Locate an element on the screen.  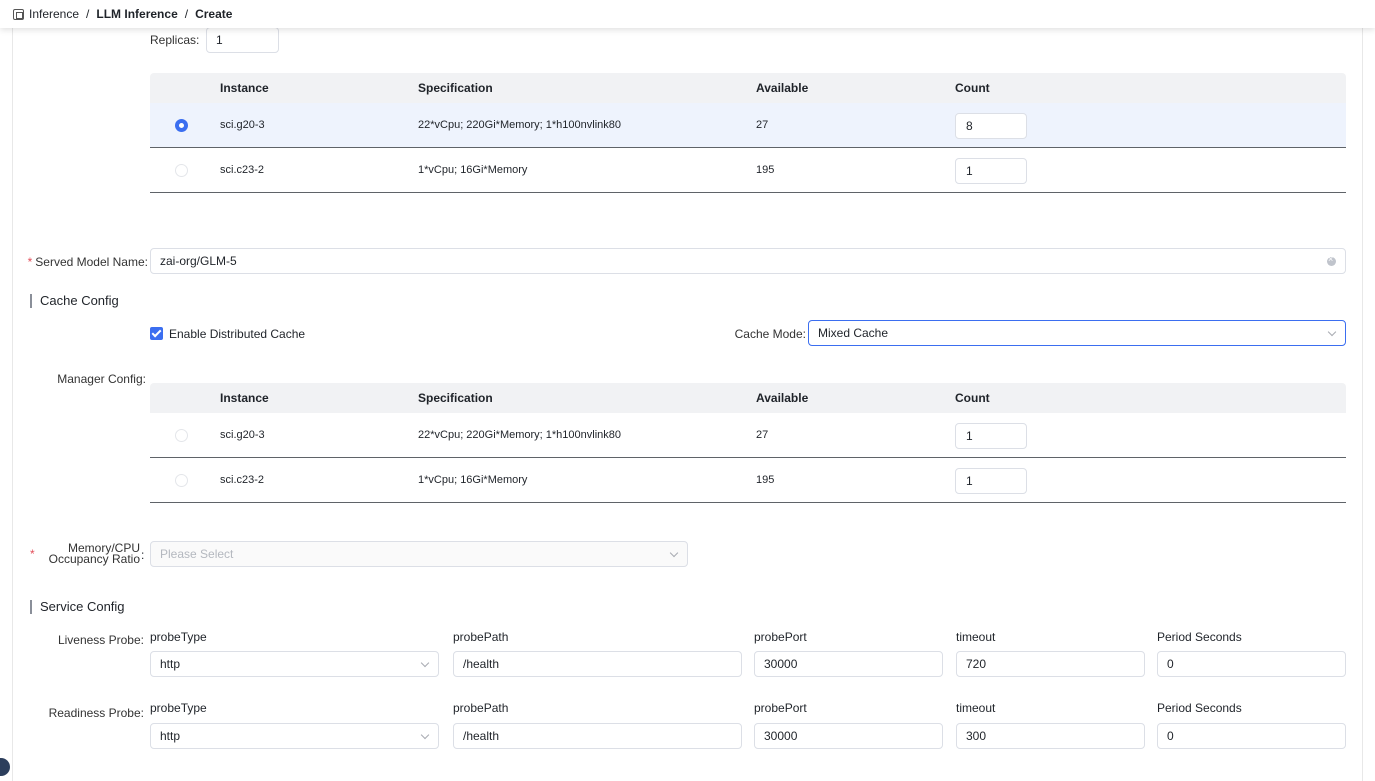
served-model-input: zai-org/GLM-5 is located at coordinates (748, 261).